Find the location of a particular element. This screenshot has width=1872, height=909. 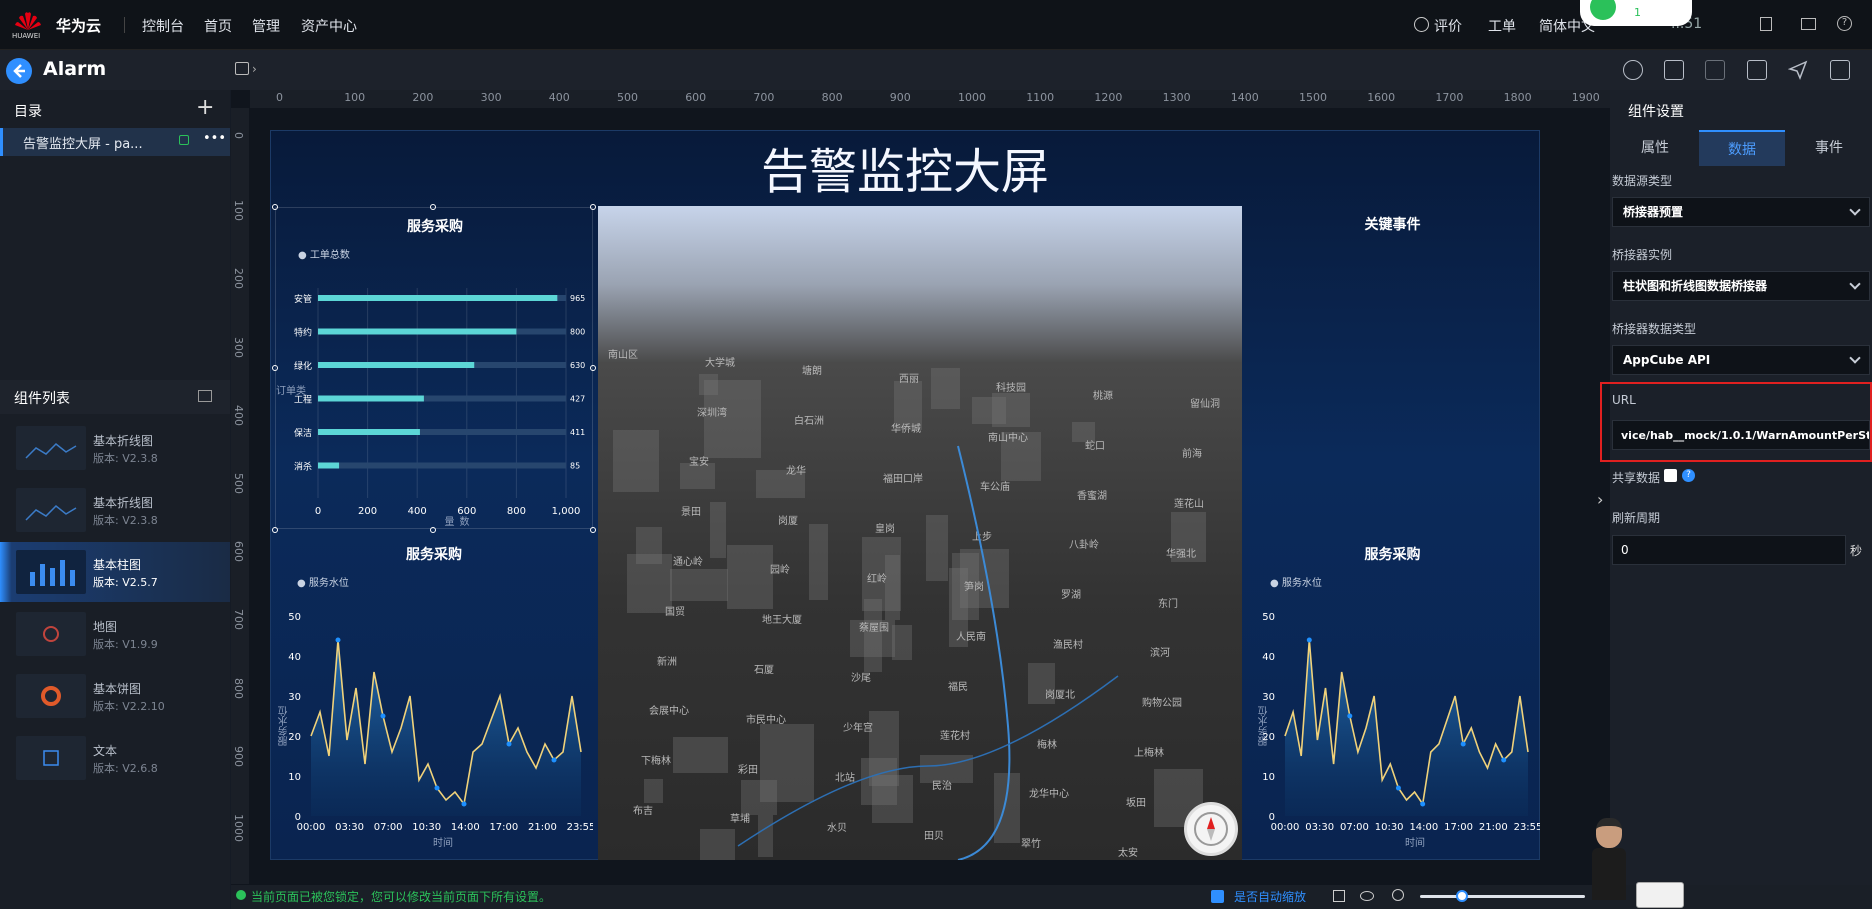

smile-icon is located at coordinates (1421, 24).